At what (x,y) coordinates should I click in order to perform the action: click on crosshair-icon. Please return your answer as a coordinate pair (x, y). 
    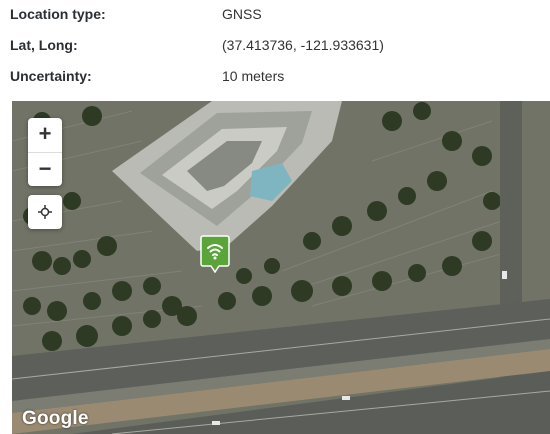
    Looking at the image, I should click on (45, 212).